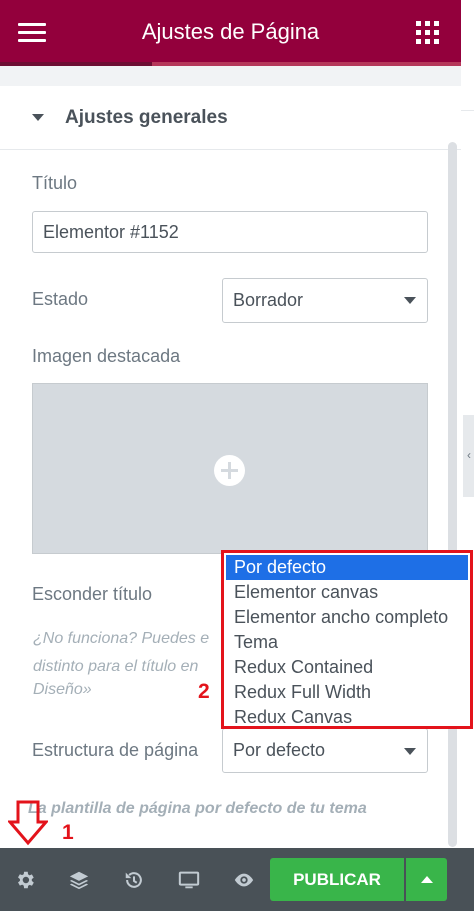  I want to click on title-label: Título, so click(55, 183).